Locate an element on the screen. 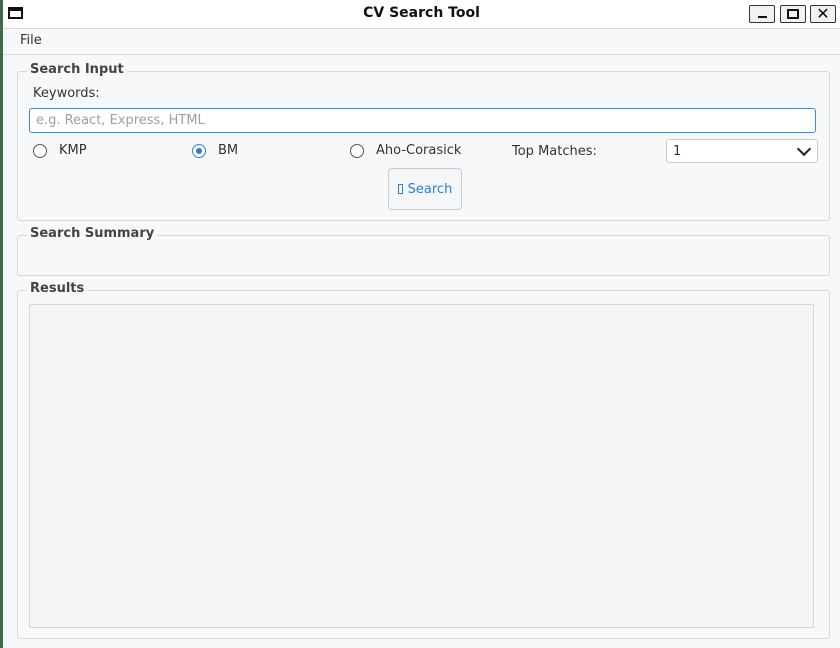  window-title: CV Search Tool is located at coordinates (421, 13).